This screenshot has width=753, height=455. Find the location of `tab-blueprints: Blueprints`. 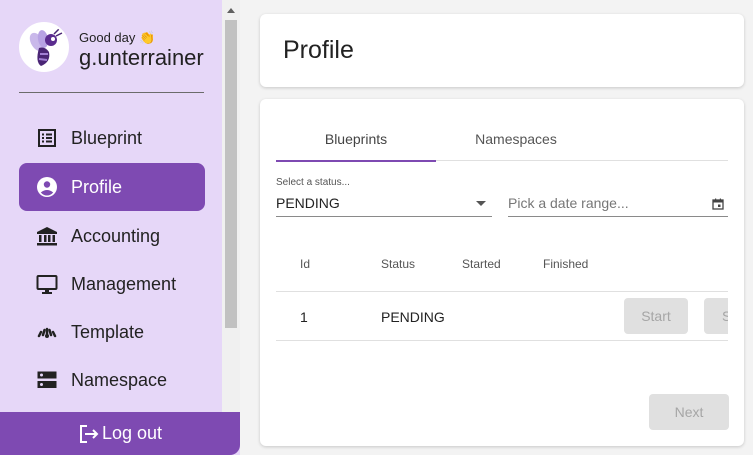

tab-blueprints: Blueprints is located at coordinates (356, 139).